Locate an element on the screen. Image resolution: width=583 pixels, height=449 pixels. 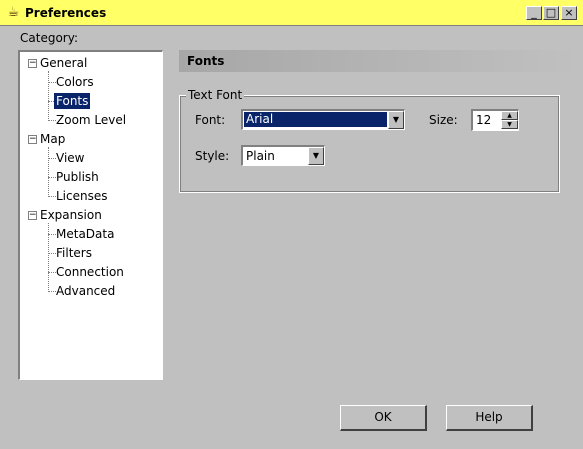
tree-group-general: General is located at coordinates (63, 63).